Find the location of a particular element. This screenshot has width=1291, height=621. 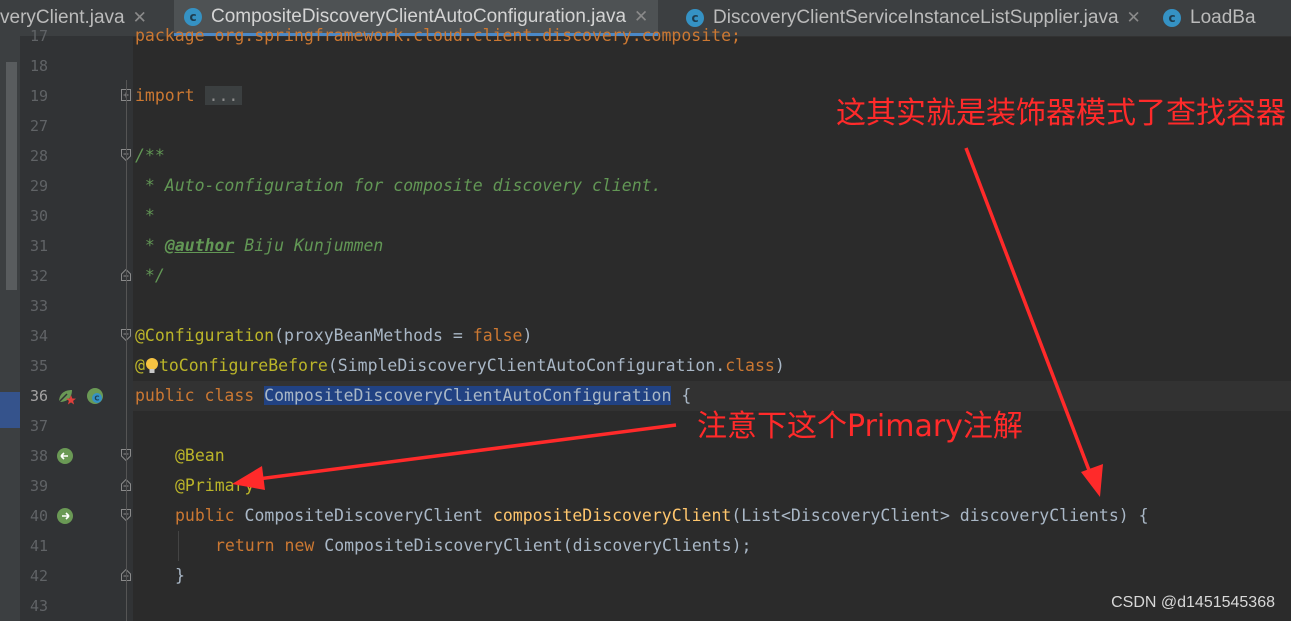

gutter-line: 34 is located at coordinates (76, 336).